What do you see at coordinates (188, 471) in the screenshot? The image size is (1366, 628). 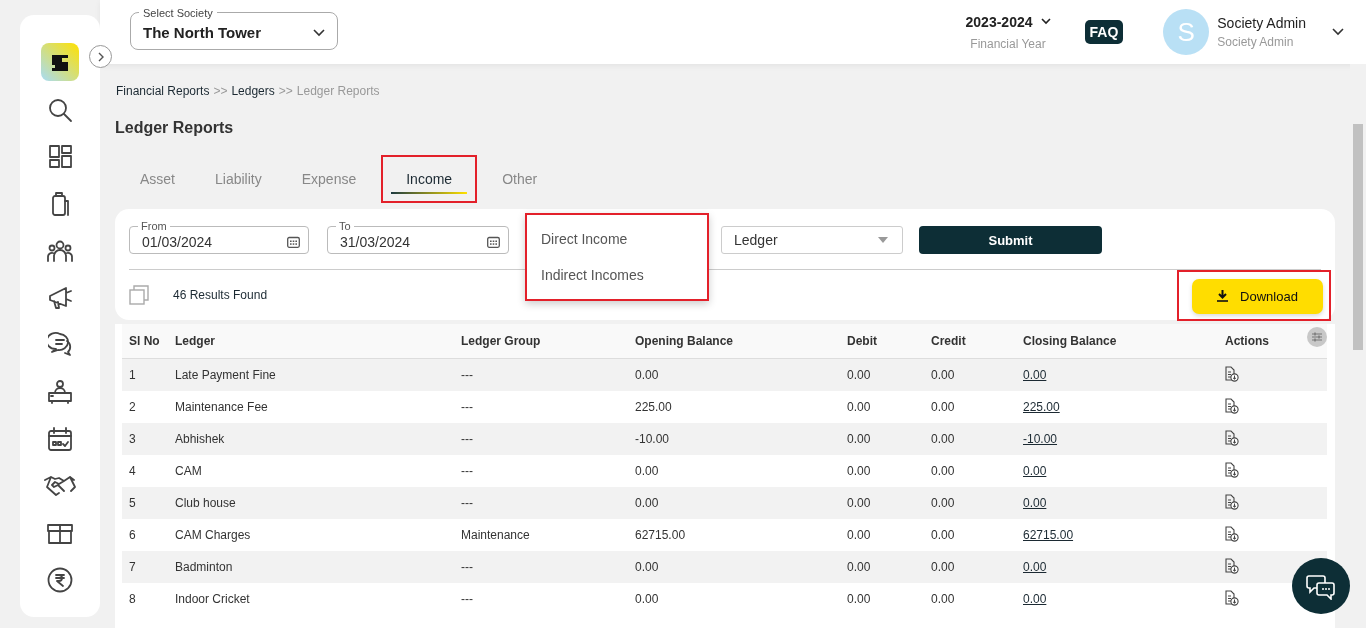 I see `table-cell: CAM` at bounding box center [188, 471].